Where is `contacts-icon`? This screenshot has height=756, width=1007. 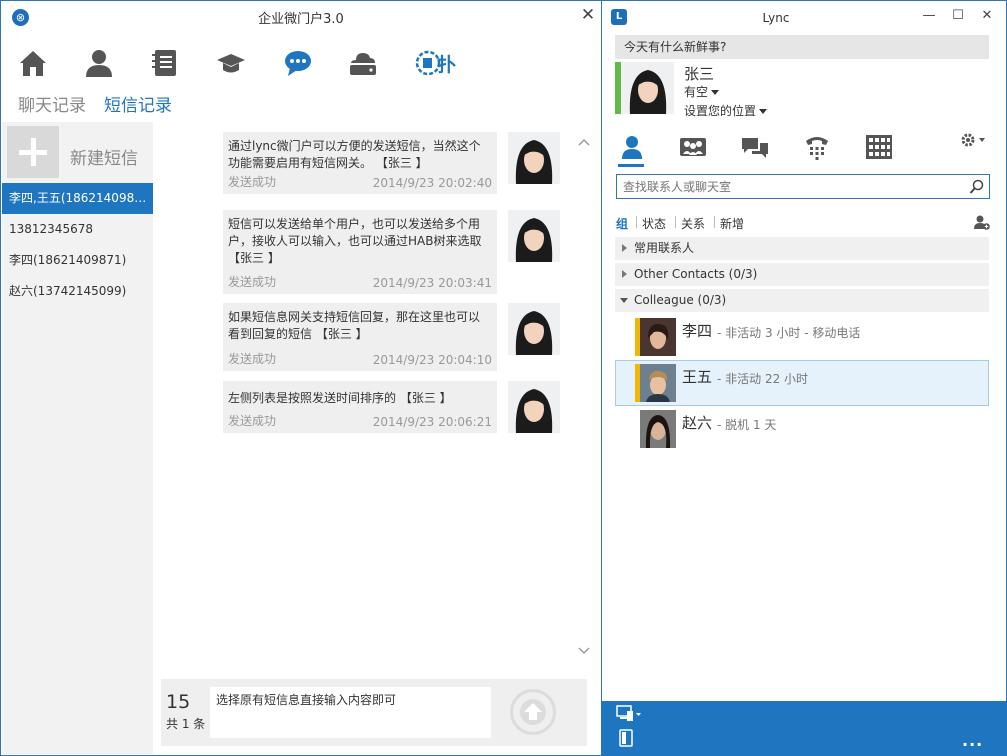 contacts-icon is located at coordinates (632, 147).